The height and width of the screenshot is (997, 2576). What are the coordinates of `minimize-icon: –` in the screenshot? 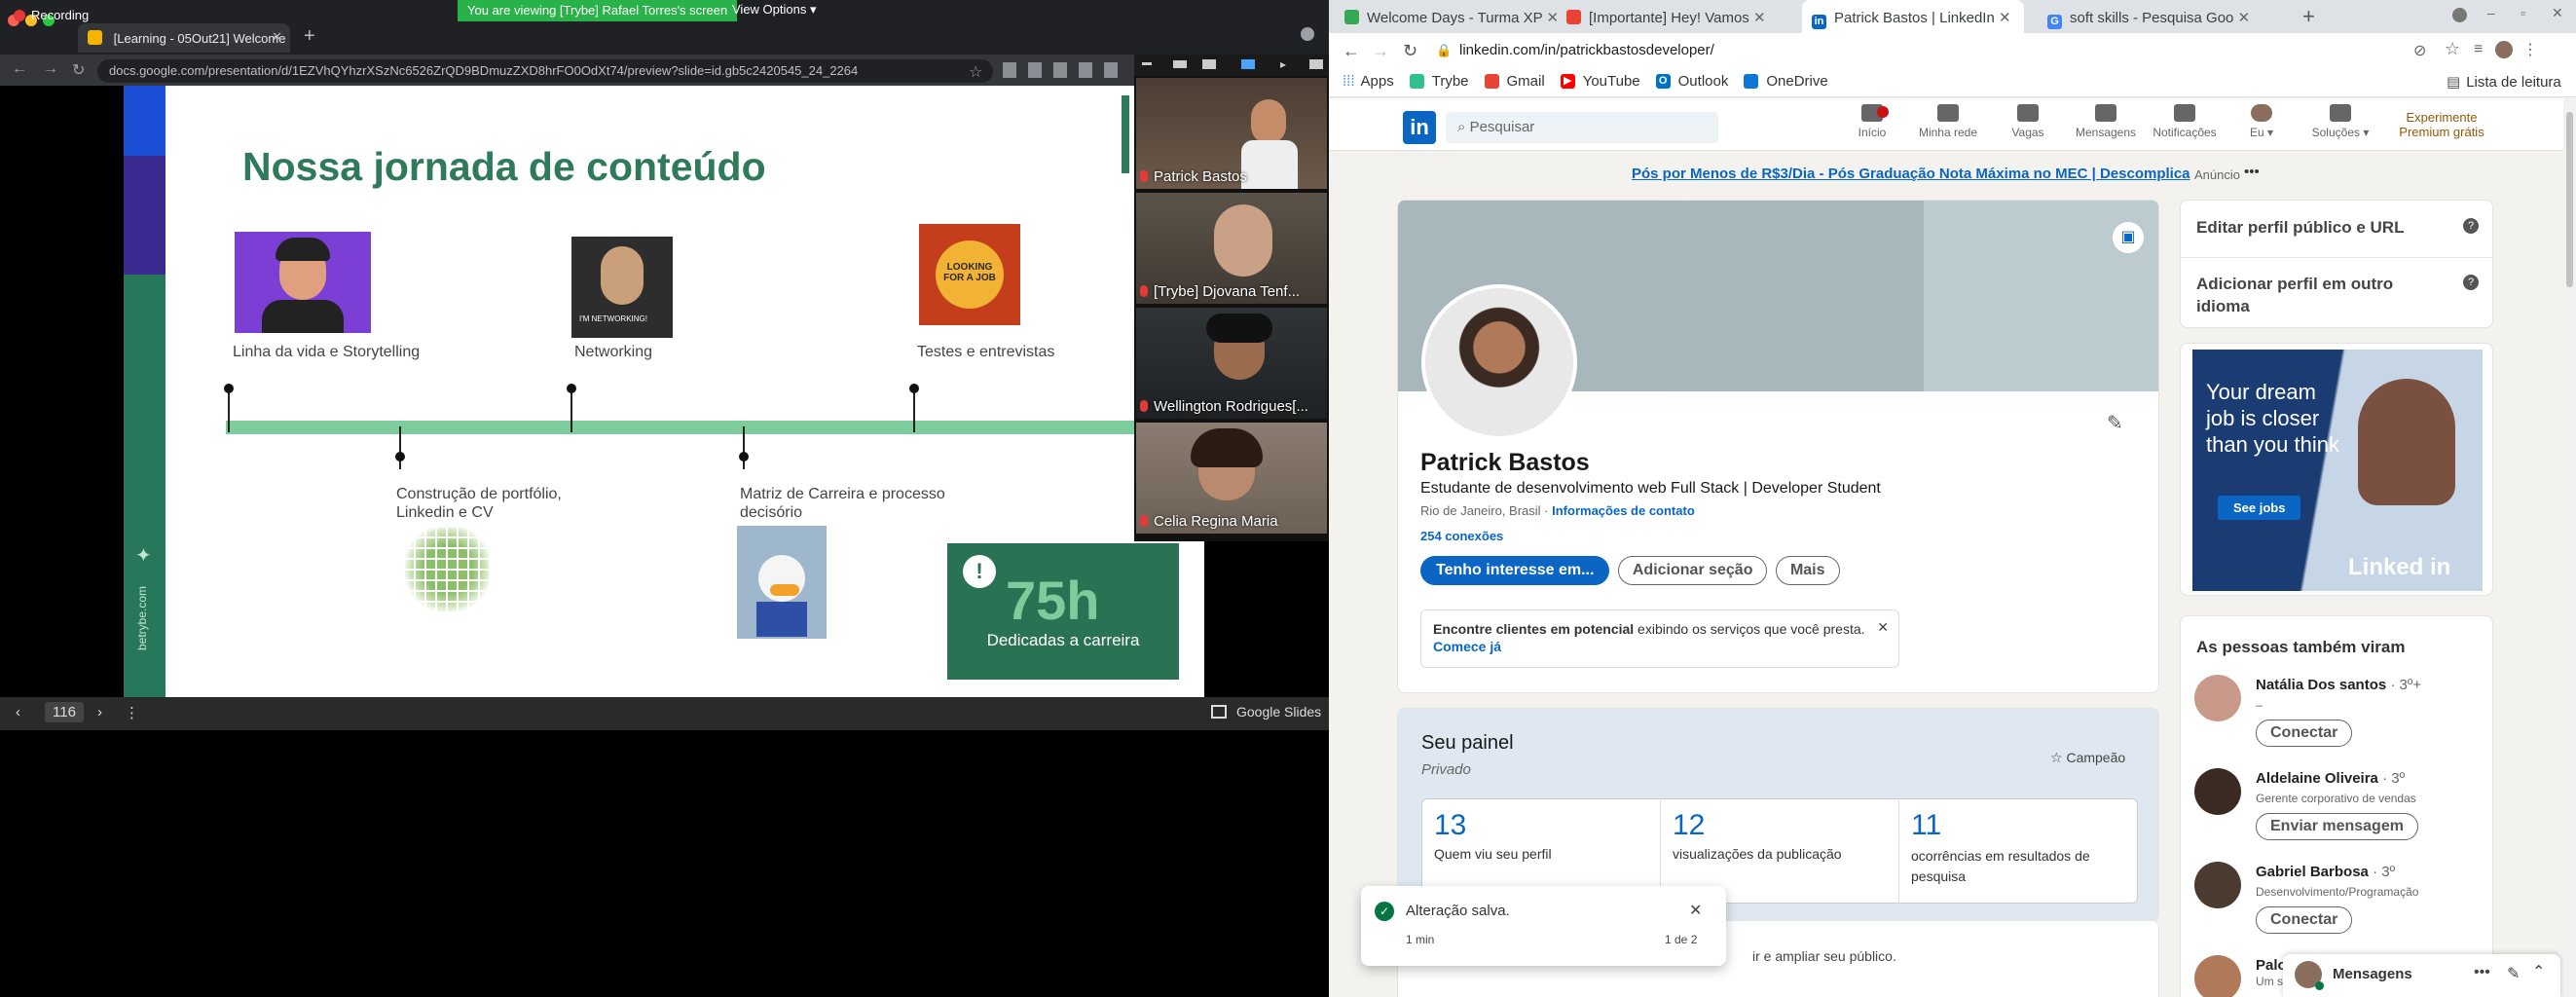 It's located at (2491, 12).